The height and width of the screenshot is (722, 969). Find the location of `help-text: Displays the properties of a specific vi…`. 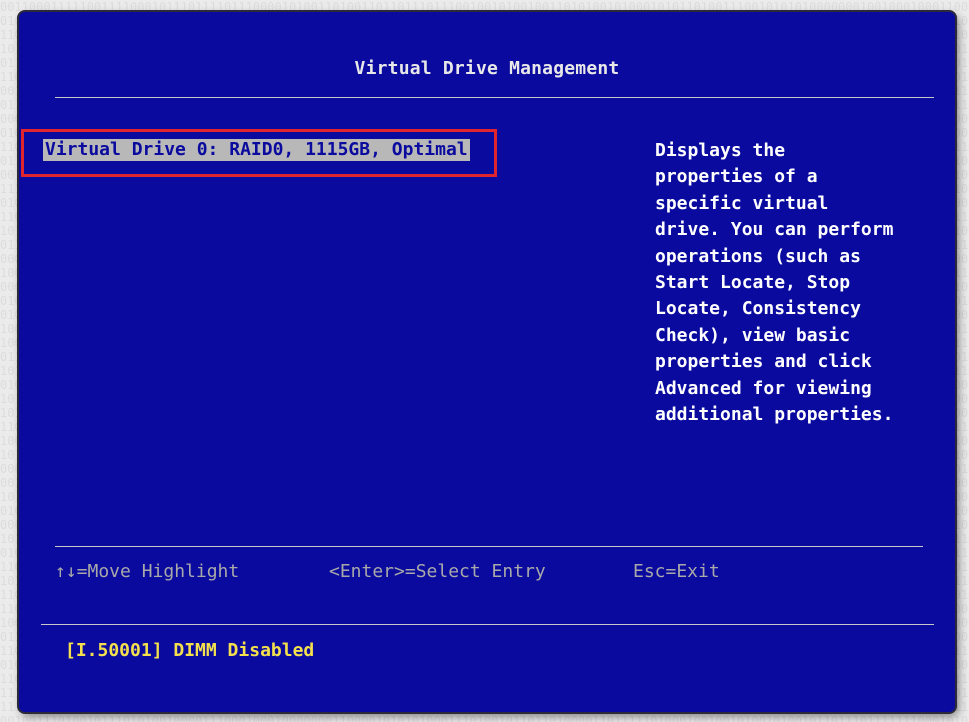

help-text: Displays the properties of a specific vi… is located at coordinates (774, 283).